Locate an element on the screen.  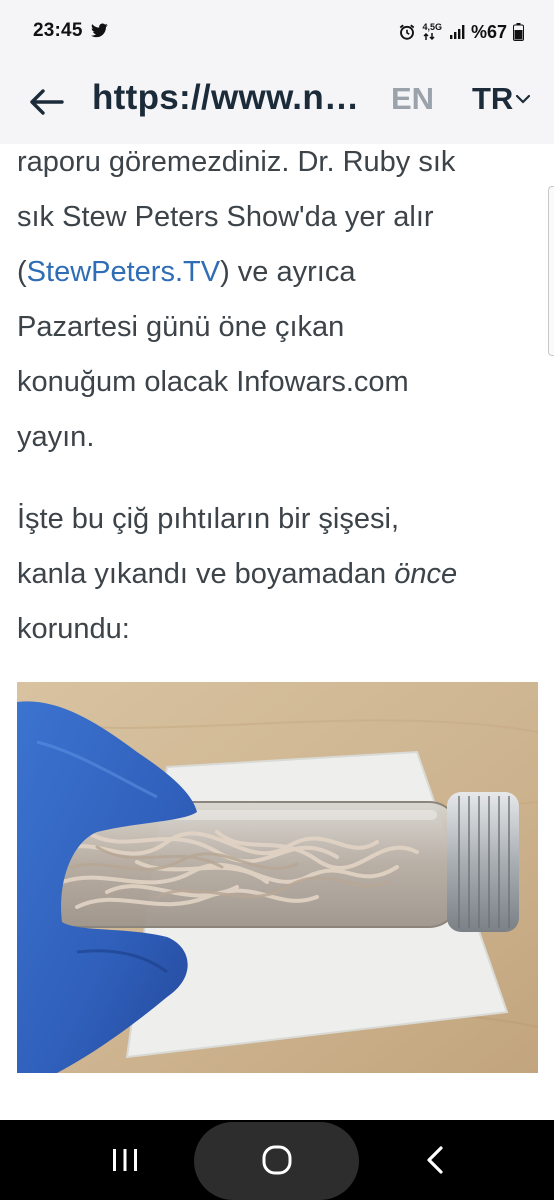
paragraph-line: korundu: is located at coordinates (73, 629).